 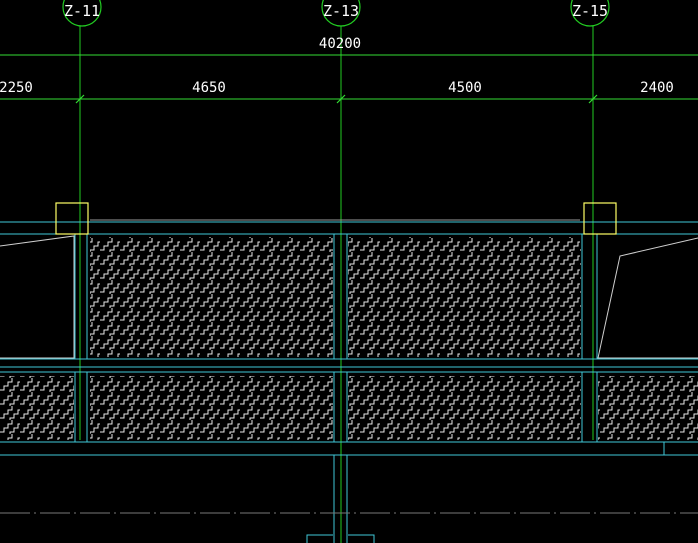 What do you see at coordinates (340, 44) in the screenshot?
I see `overall-dimension-text: 40200` at bounding box center [340, 44].